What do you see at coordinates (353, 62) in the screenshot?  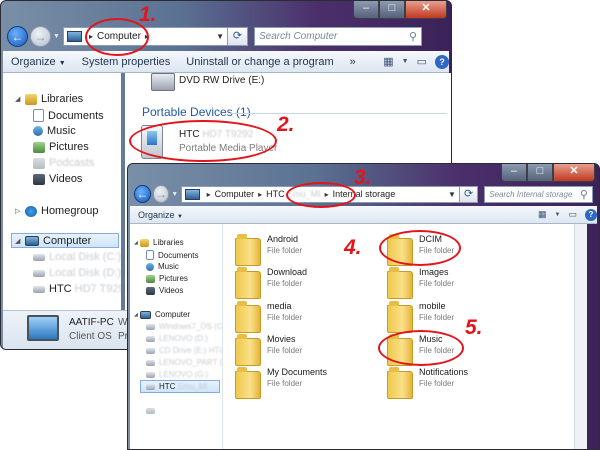 I see `more-commands-button: »` at bounding box center [353, 62].